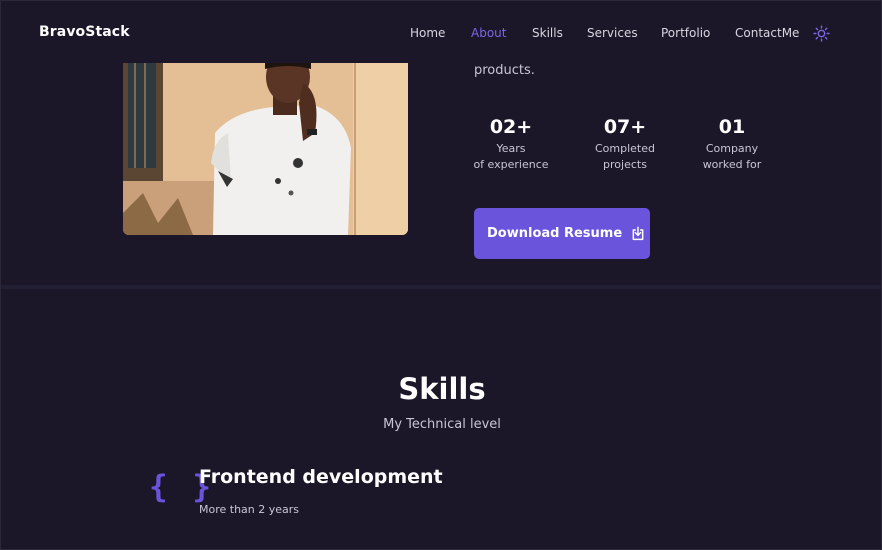 The image size is (882, 550). I want to click on download-icon, so click(638, 233).